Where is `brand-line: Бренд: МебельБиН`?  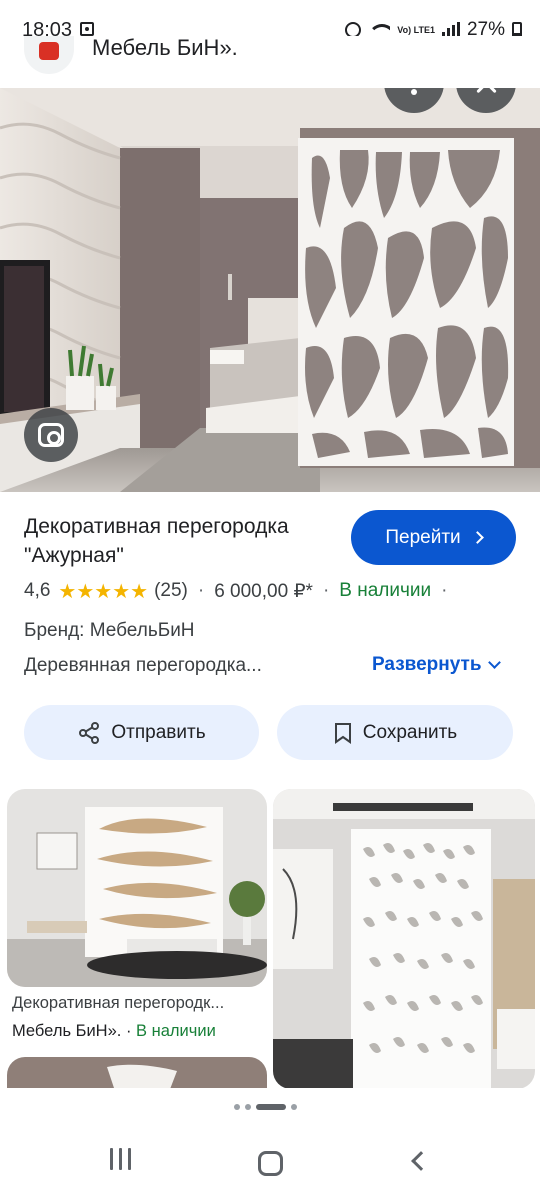 brand-line: Бренд: МебельБиН is located at coordinates (109, 630).